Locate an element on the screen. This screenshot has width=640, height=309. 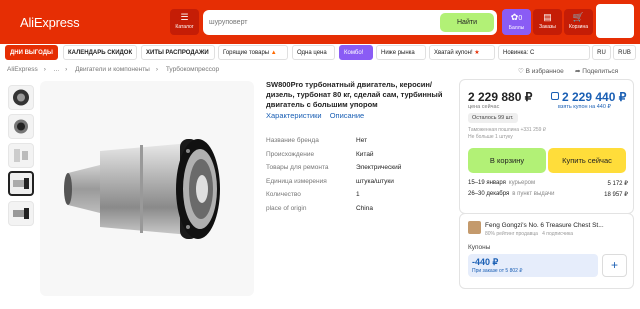
search-button: Найти is located at coordinates (467, 22).